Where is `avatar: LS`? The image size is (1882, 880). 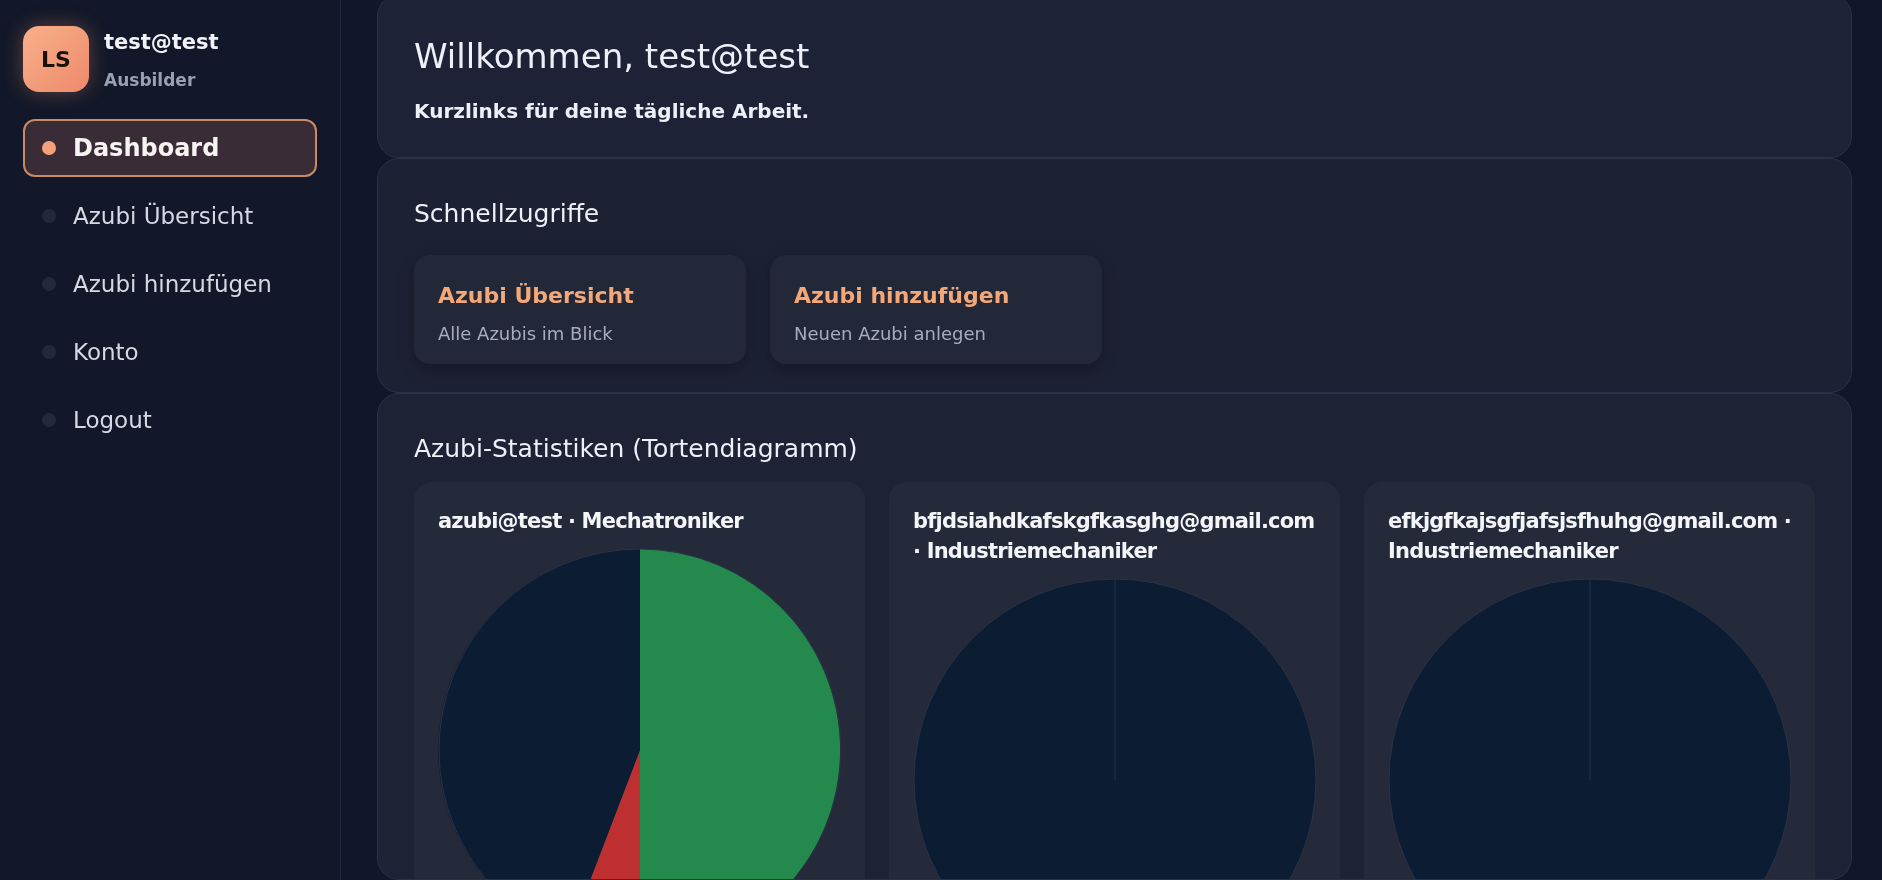 avatar: LS is located at coordinates (56, 59).